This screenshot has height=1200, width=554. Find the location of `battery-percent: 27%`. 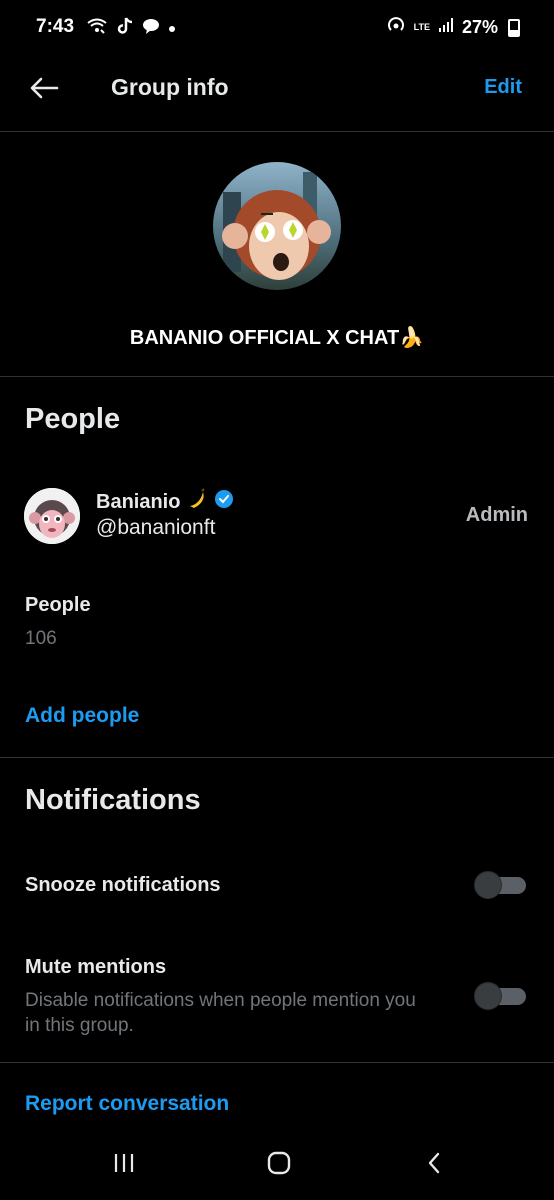

battery-percent: 27% is located at coordinates (479, 27).